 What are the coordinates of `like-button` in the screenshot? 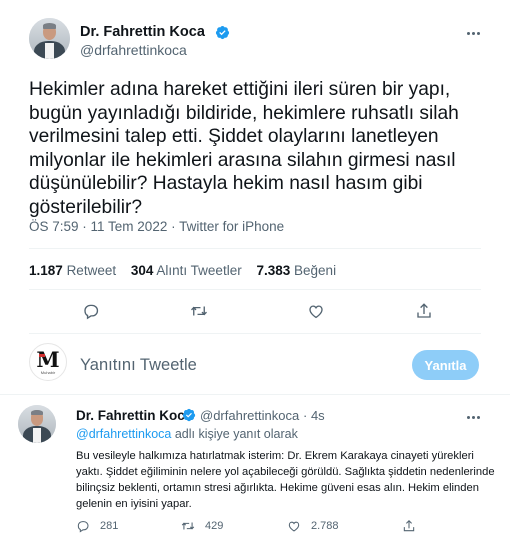 It's located at (316, 311).